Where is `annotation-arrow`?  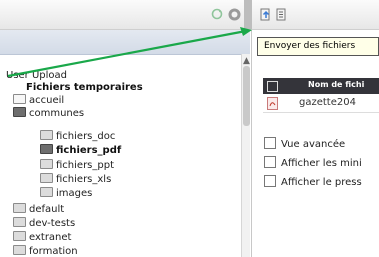 annotation-arrow is located at coordinates (129, 52).